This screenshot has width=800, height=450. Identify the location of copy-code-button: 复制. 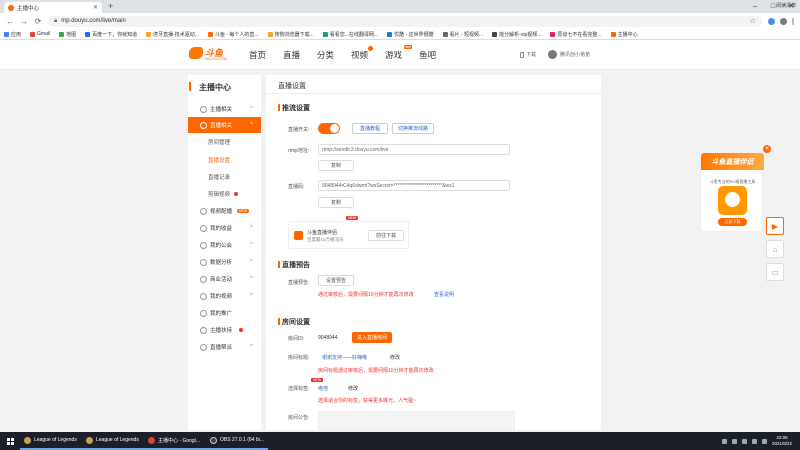
(336, 202).